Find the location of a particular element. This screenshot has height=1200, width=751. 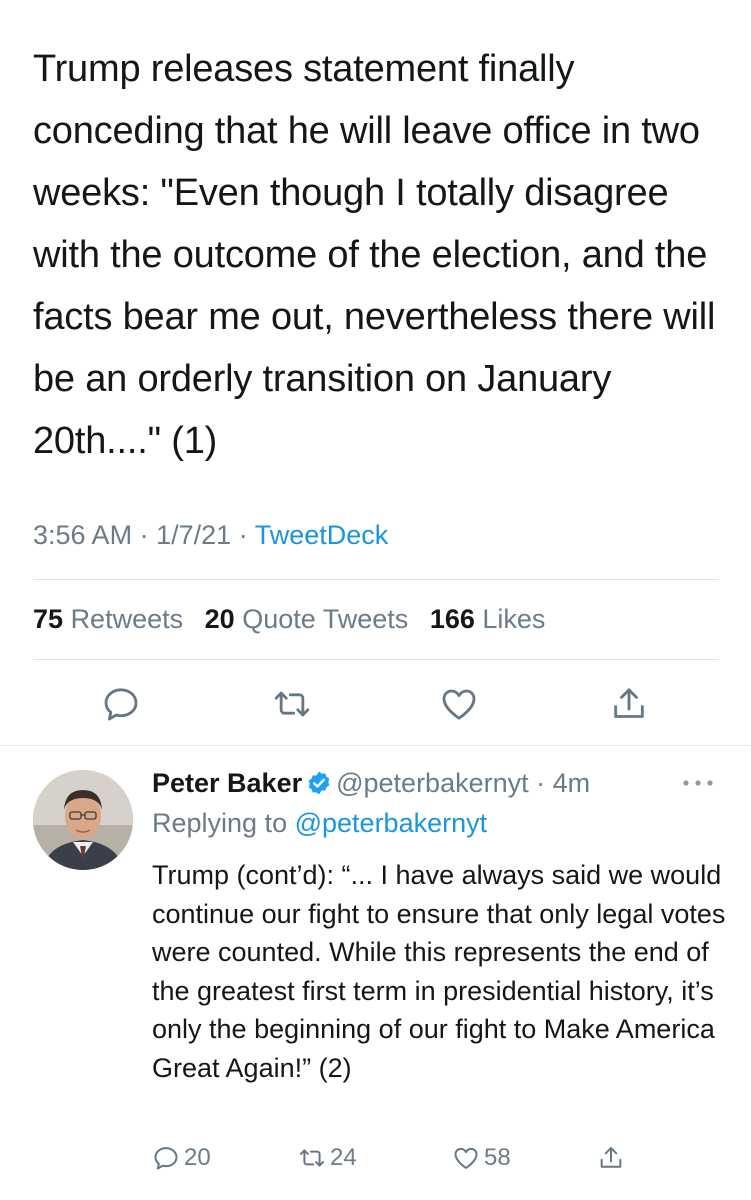

replying-to-handle: @peterbakernyt is located at coordinates (391, 823).